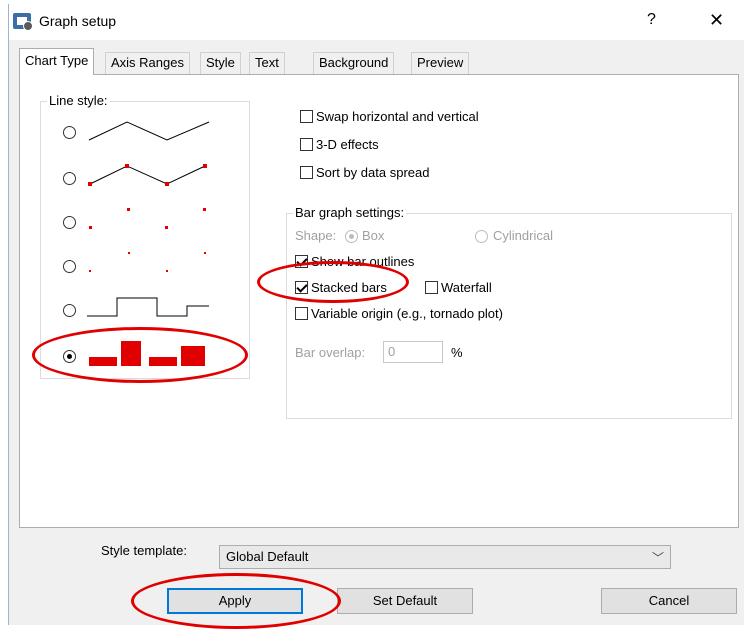 The height and width of the screenshot is (629, 744). I want to click on tab-axis-ranges: Axis Ranges, so click(147, 63).